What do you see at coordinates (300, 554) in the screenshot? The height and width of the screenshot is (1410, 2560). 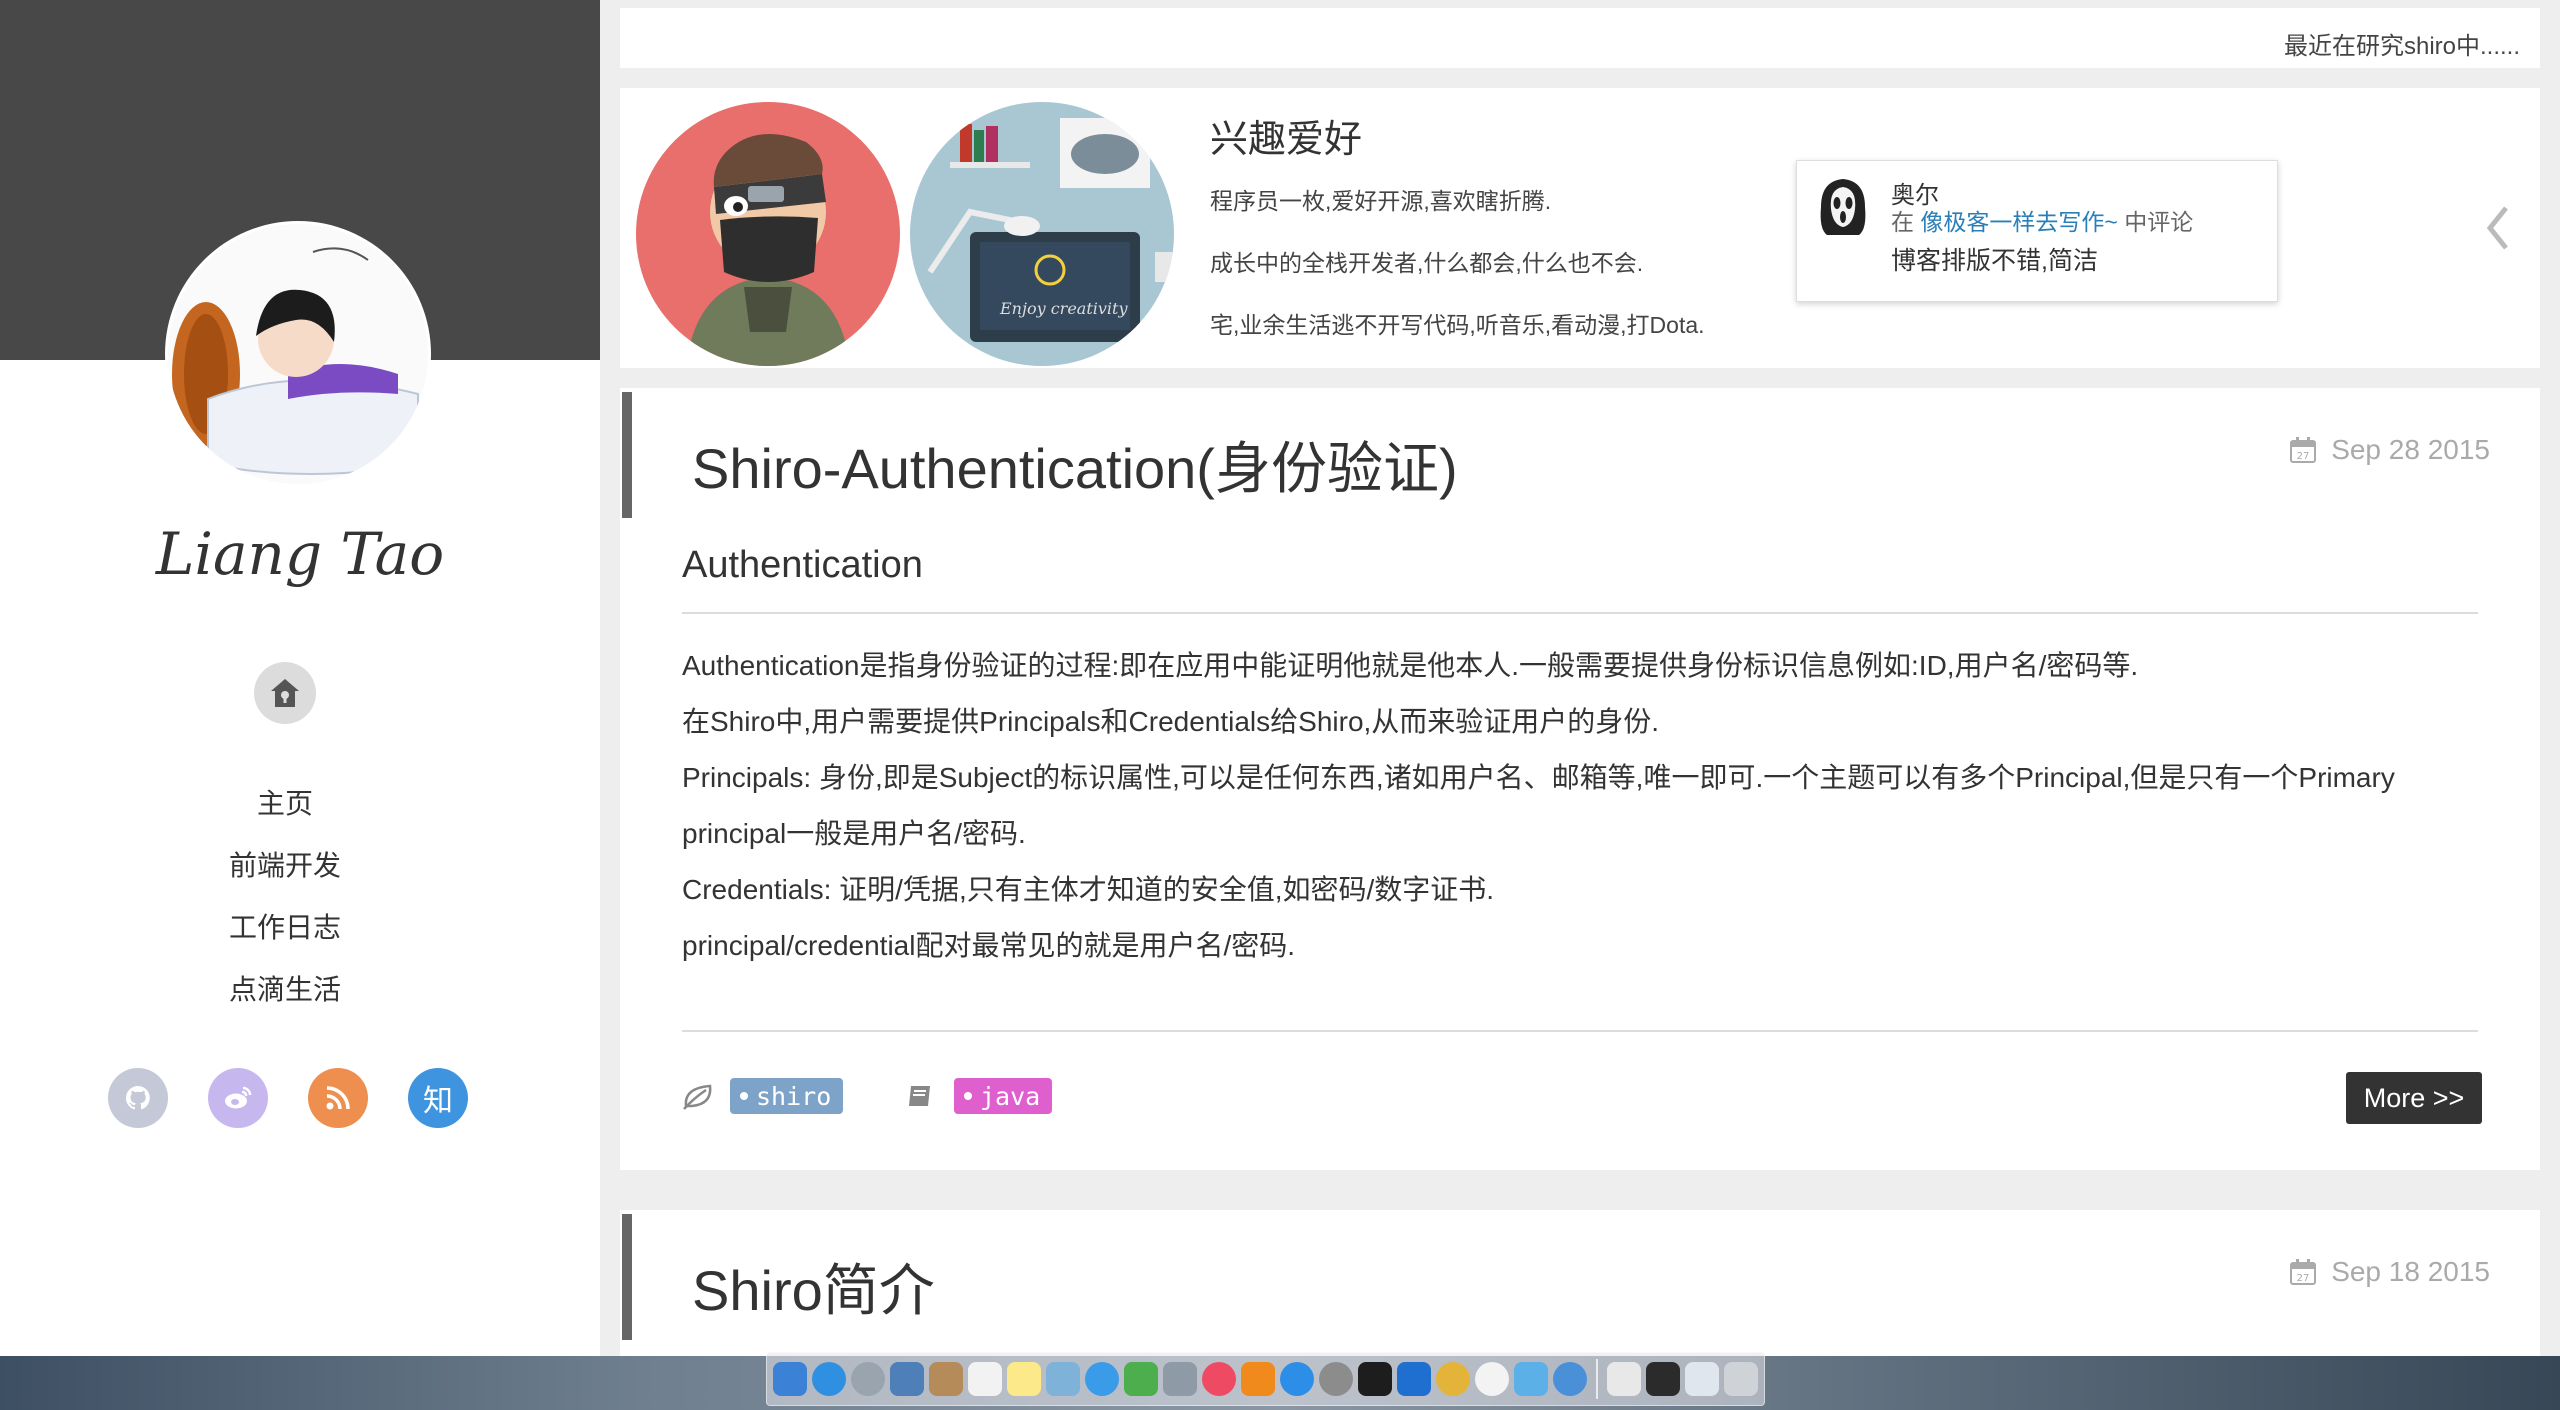 I see `author-name: Liang Tao` at bounding box center [300, 554].